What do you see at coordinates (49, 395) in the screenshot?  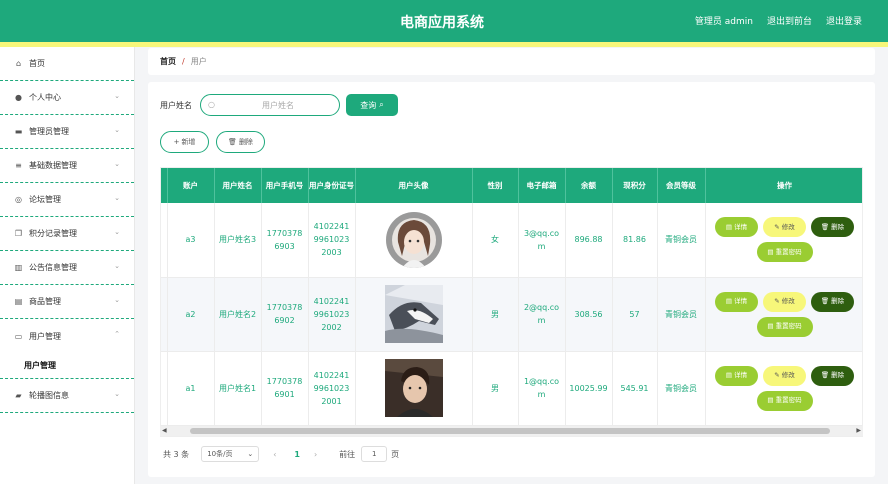 I see `sidebar-item-label: 轮播图信息` at bounding box center [49, 395].